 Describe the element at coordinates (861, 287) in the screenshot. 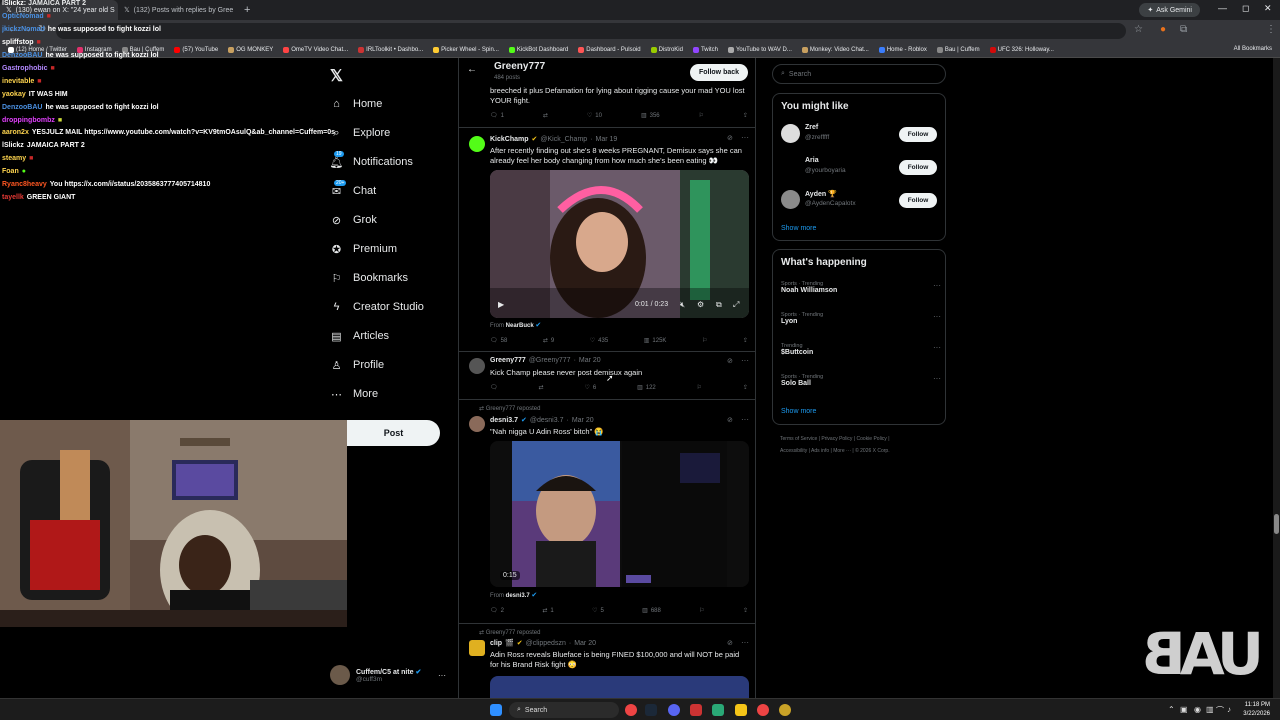

I see `trend-item: Sports · Trending Noah Williamson ···` at that location.